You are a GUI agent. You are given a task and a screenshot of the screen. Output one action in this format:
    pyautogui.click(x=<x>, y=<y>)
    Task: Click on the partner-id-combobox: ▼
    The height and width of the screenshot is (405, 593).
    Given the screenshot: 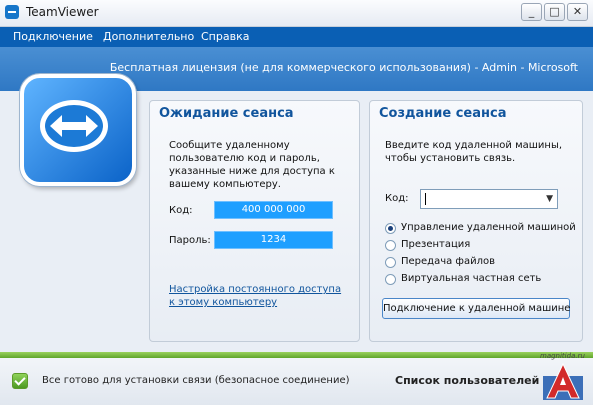 What is the action you would take?
    pyautogui.click(x=489, y=199)
    